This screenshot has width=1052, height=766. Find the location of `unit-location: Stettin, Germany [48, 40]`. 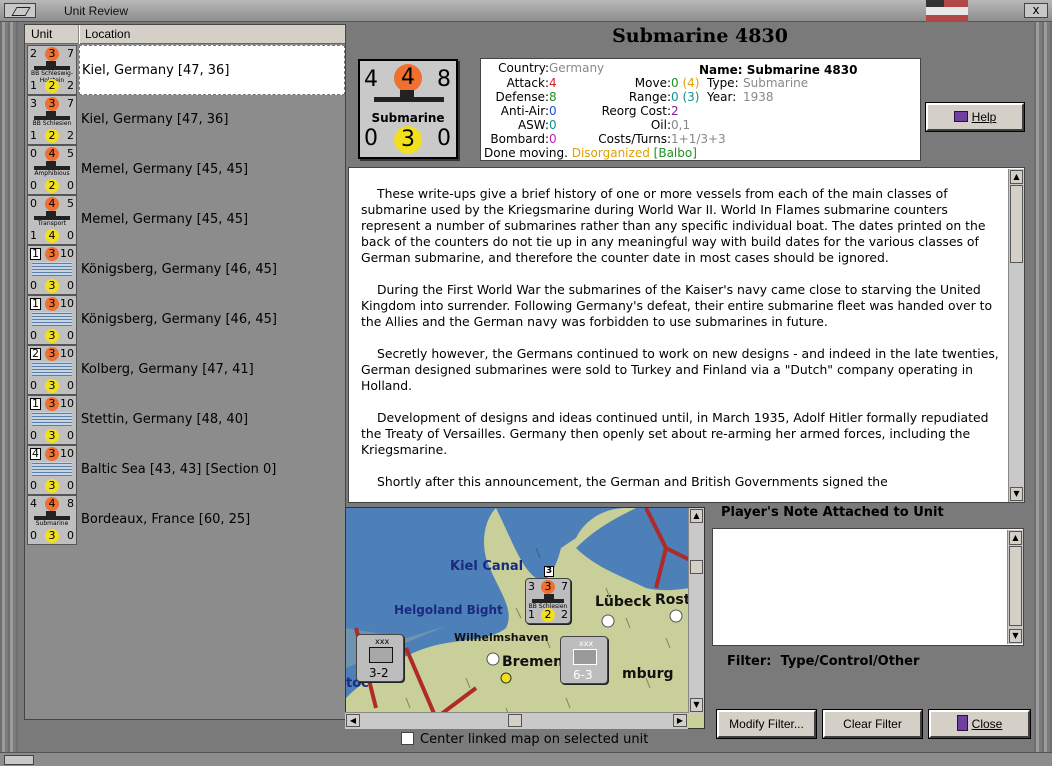

unit-location: Stettin, Germany [48, 40] is located at coordinates (165, 419).